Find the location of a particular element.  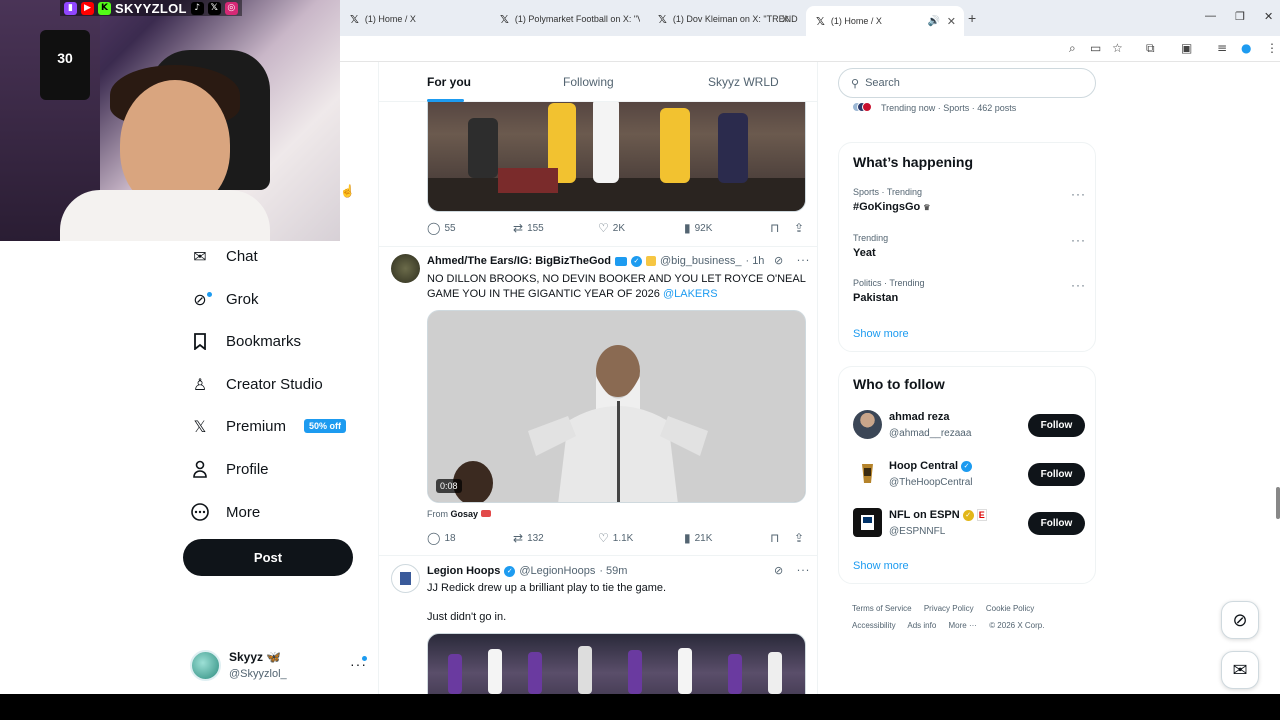

mention-link: @LAKERS is located at coordinates (690, 294).